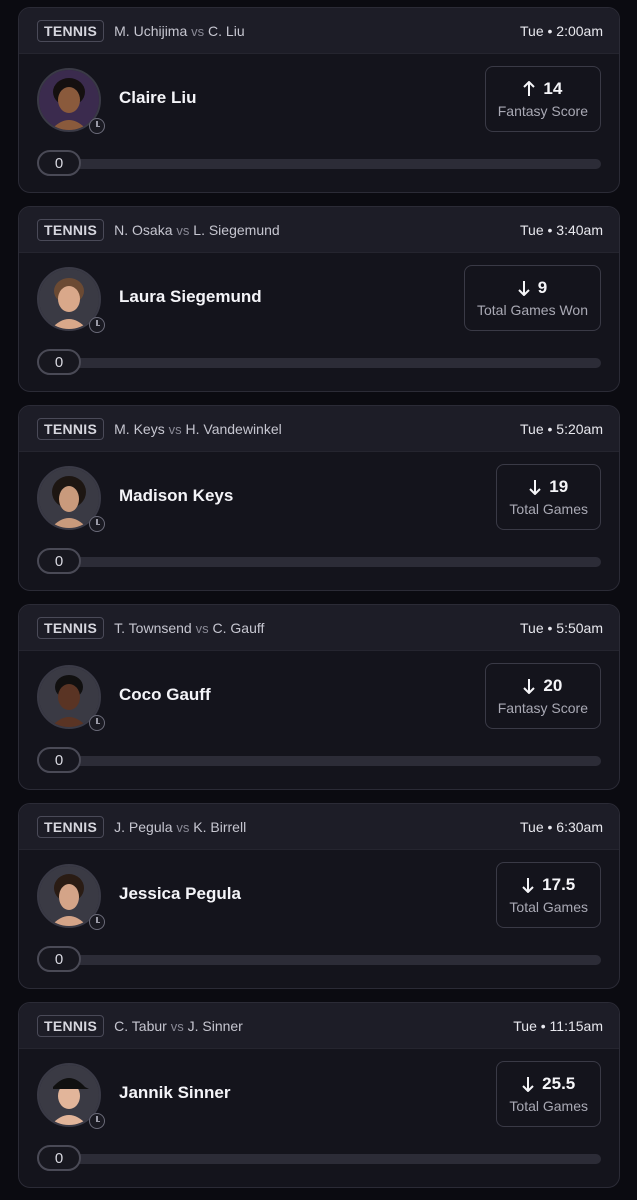 The height and width of the screenshot is (1200, 637). I want to click on matchup: M. Uchijima vs C. Liu, so click(179, 31).